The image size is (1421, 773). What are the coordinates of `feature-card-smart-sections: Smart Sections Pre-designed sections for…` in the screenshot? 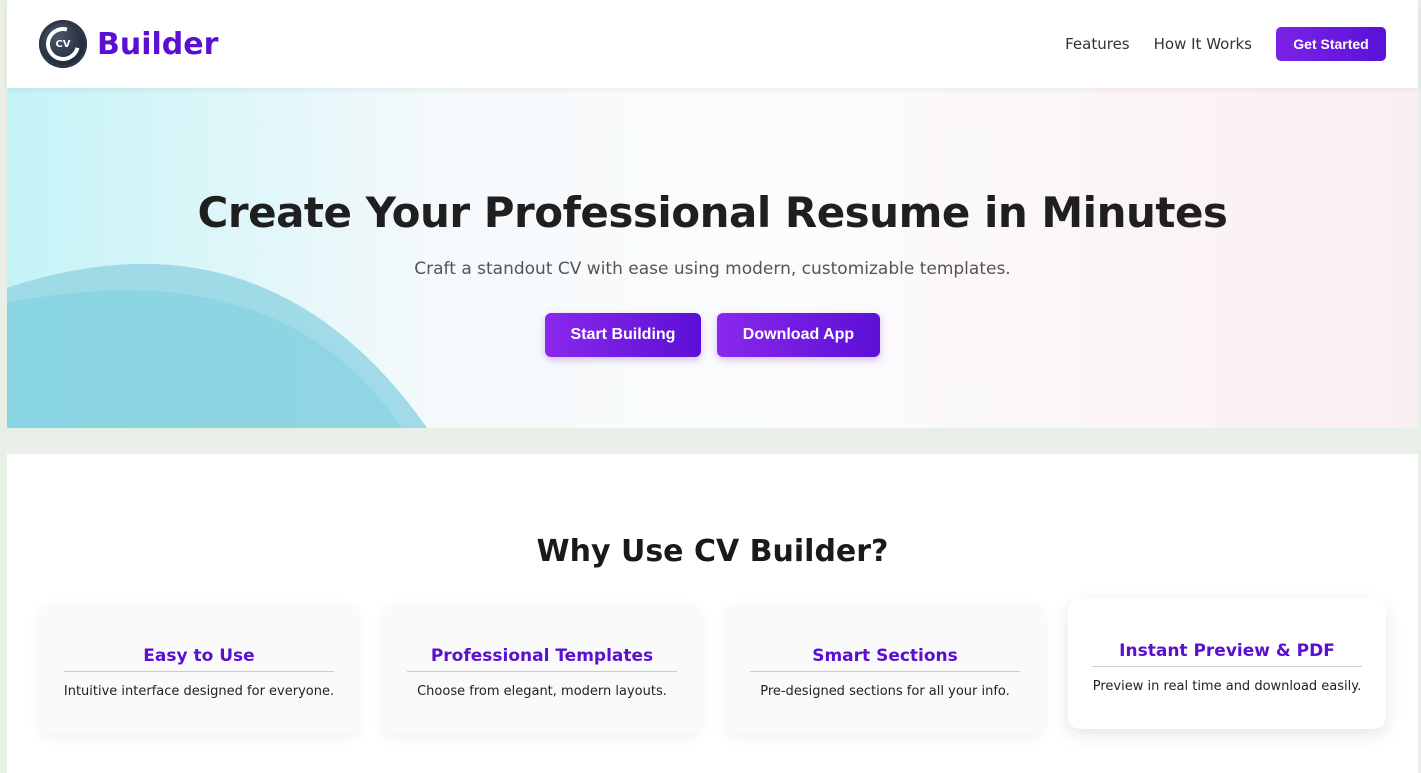 It's located at (885, 669).